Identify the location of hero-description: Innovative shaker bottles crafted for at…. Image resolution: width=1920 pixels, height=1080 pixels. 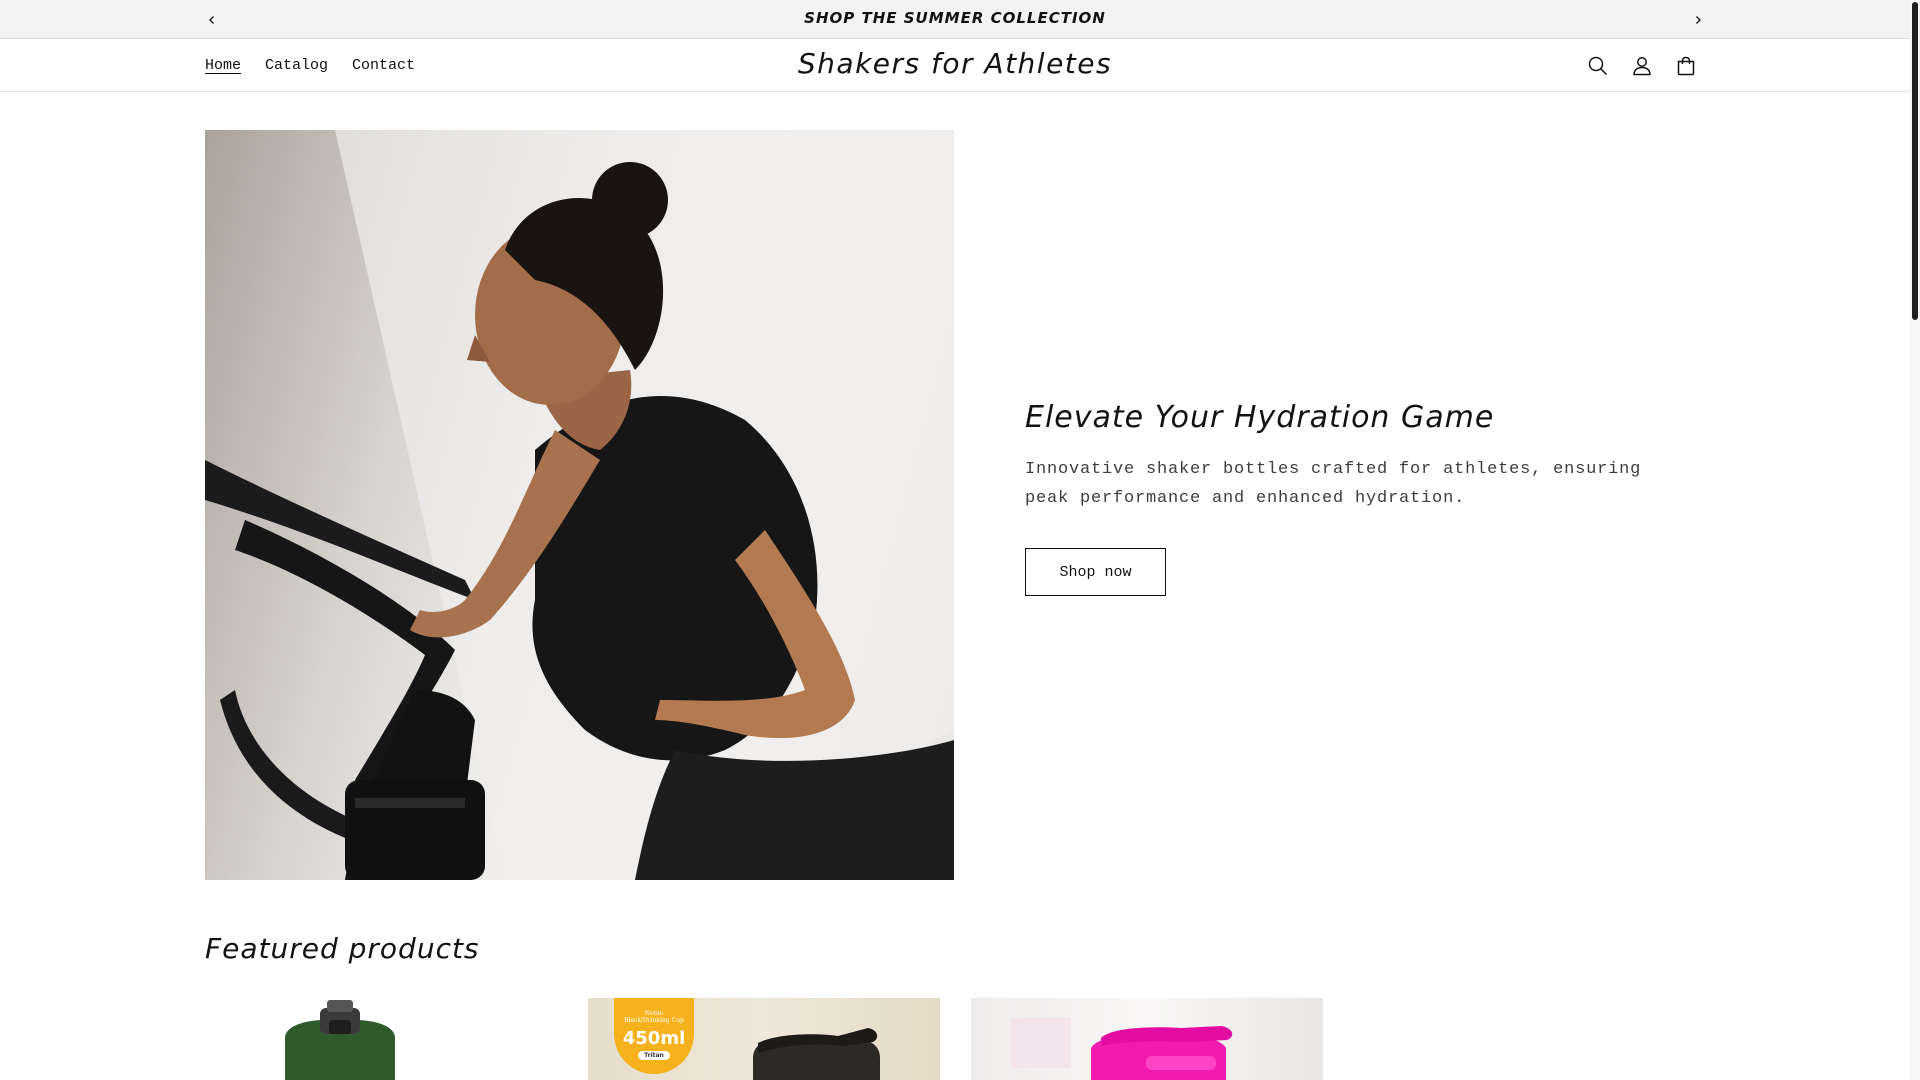
(1333, 484).